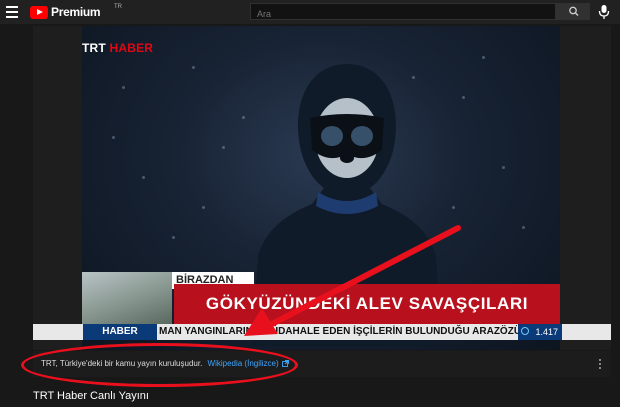 The width and height of the screenshot is (620, 407). I want to click on logo-text: Premium, so click(76, 12).